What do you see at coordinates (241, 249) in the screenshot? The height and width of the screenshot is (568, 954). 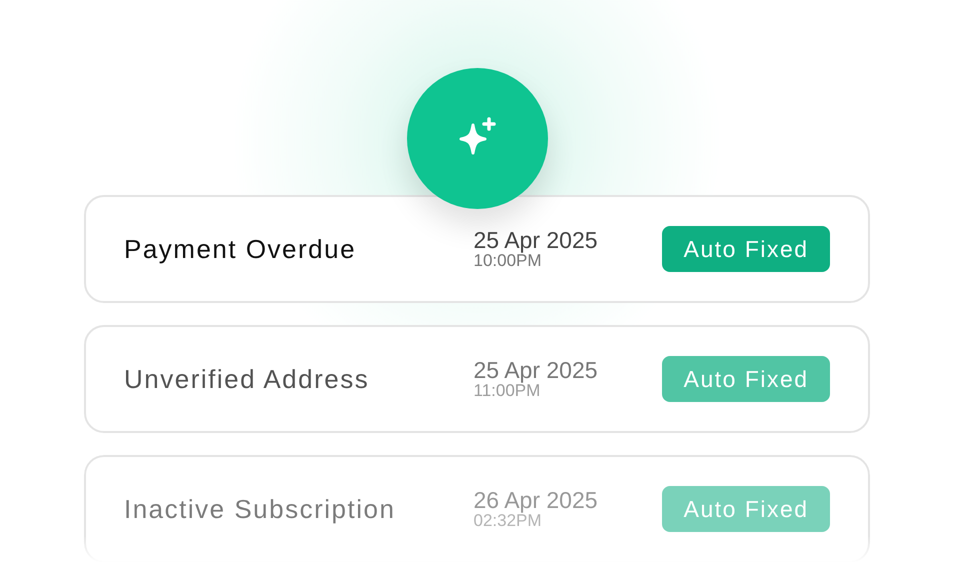 I see `alert-title: Payment Overdue` at bounding box center [241, 249].